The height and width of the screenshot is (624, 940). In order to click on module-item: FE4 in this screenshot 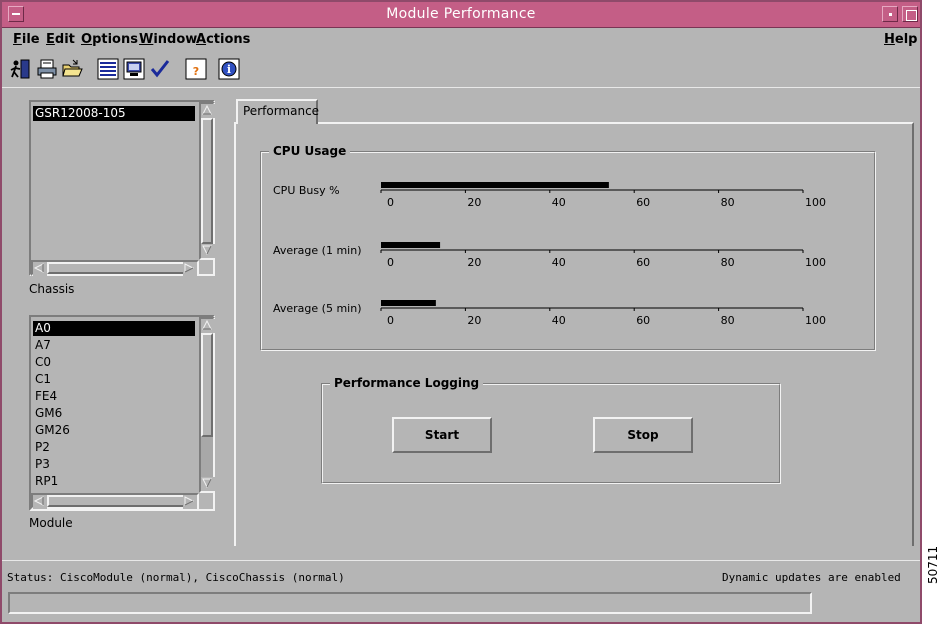, I will do `click(114, 396)`.